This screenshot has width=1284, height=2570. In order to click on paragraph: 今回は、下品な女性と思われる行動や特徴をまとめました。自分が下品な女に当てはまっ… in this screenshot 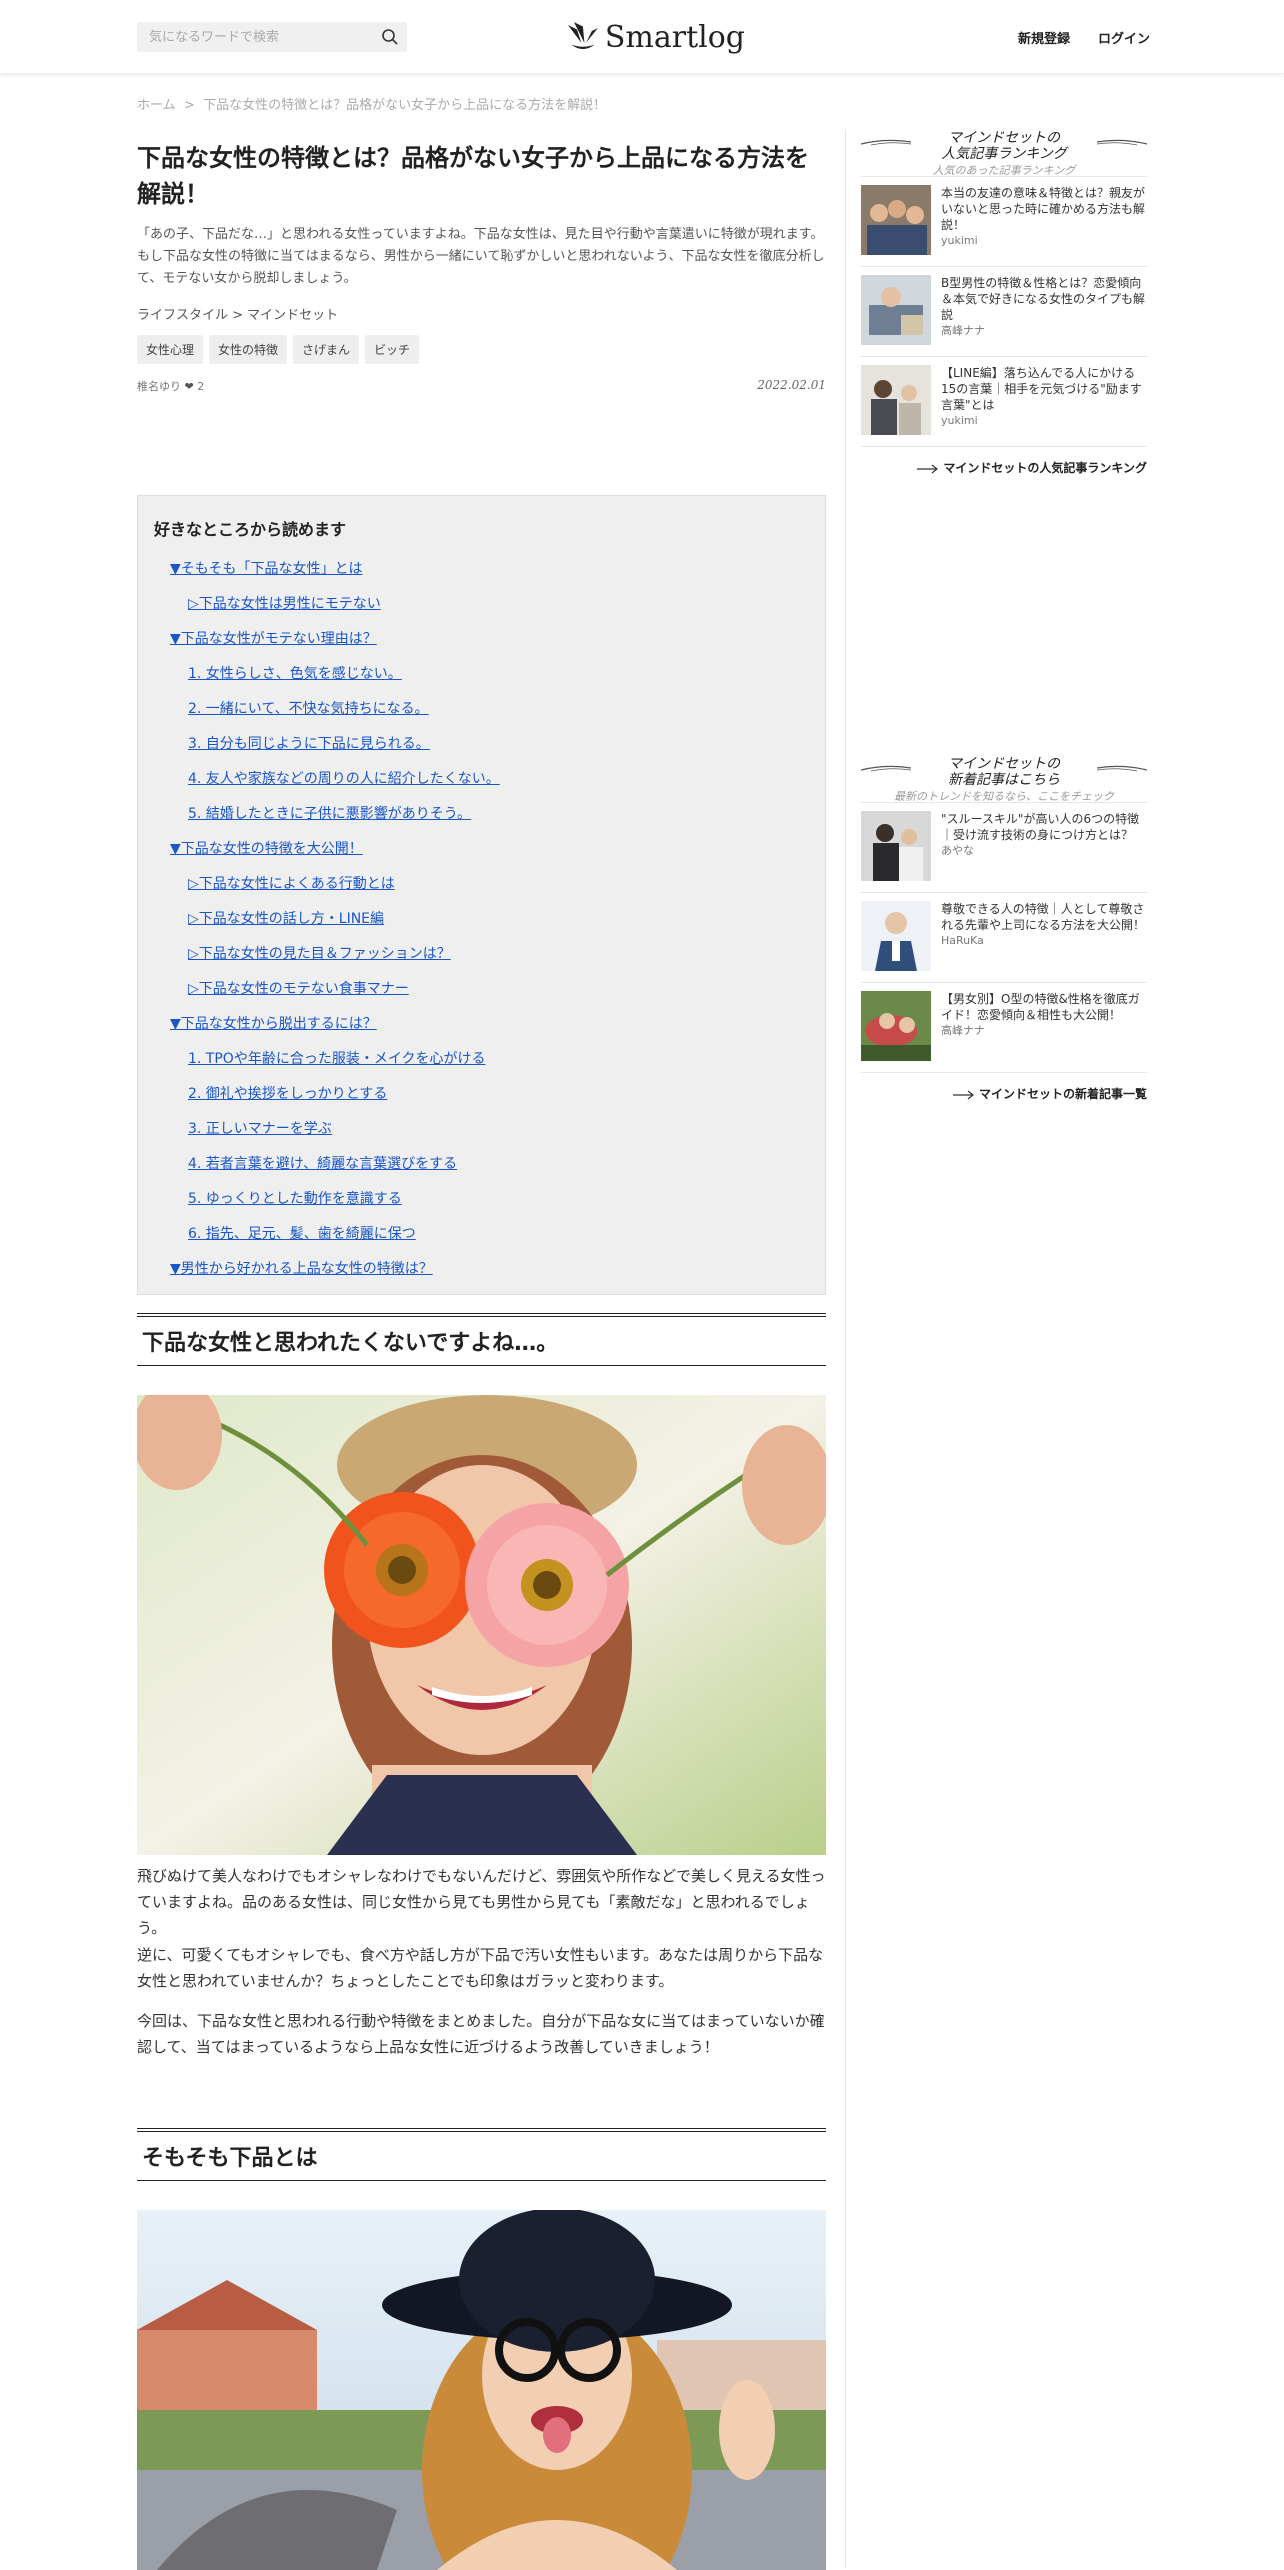, I will do `click(481, 2034)`.